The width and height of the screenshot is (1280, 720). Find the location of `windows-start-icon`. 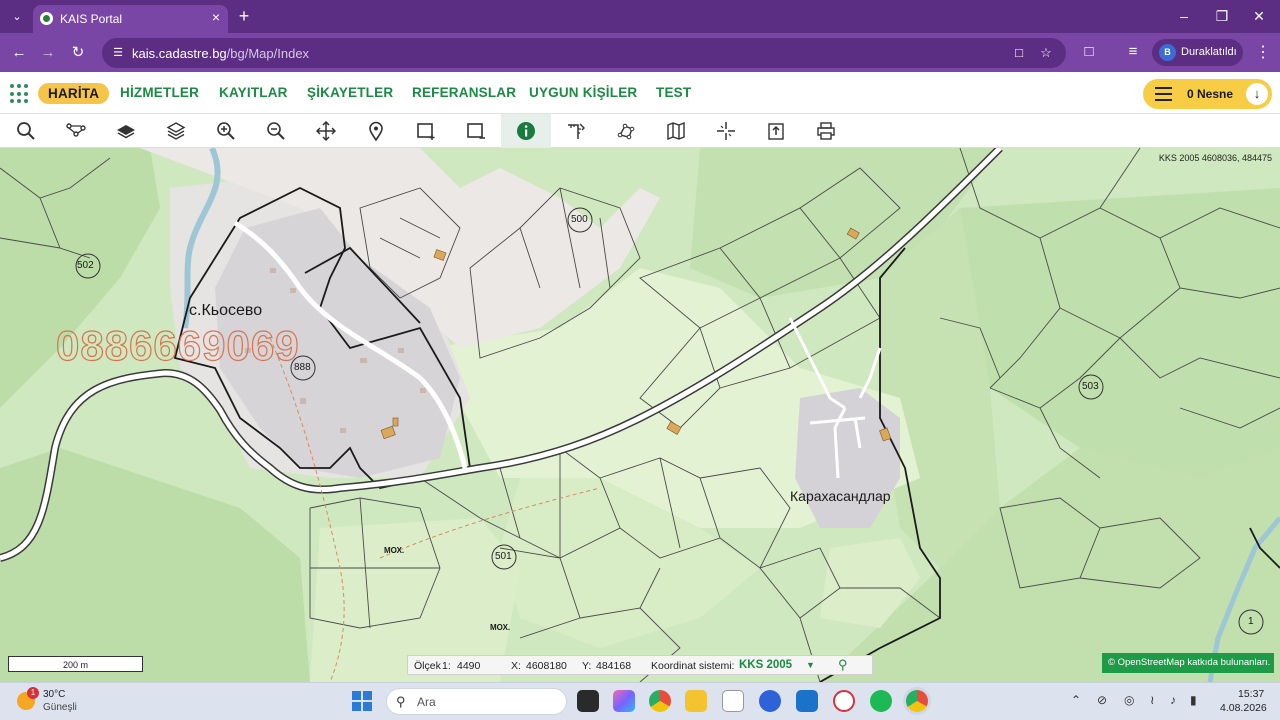

windows-start-icon is located at coordinates (362, 701).